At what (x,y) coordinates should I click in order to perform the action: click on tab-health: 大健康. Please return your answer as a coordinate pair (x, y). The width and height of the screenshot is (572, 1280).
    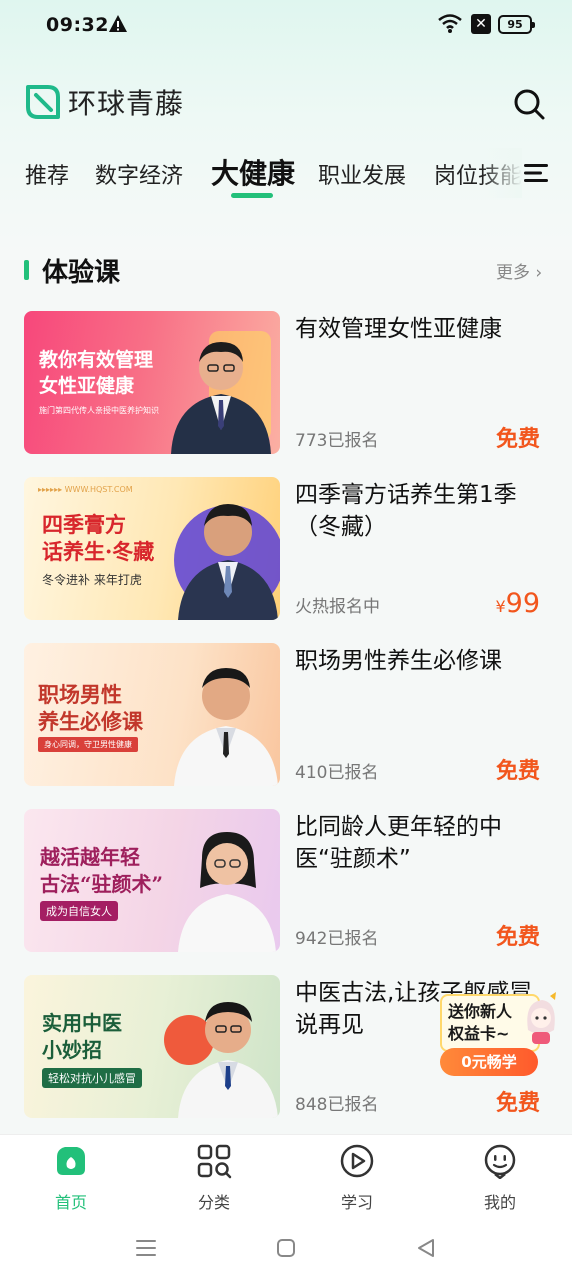
    Looking at the image, I should click on (253, 172).